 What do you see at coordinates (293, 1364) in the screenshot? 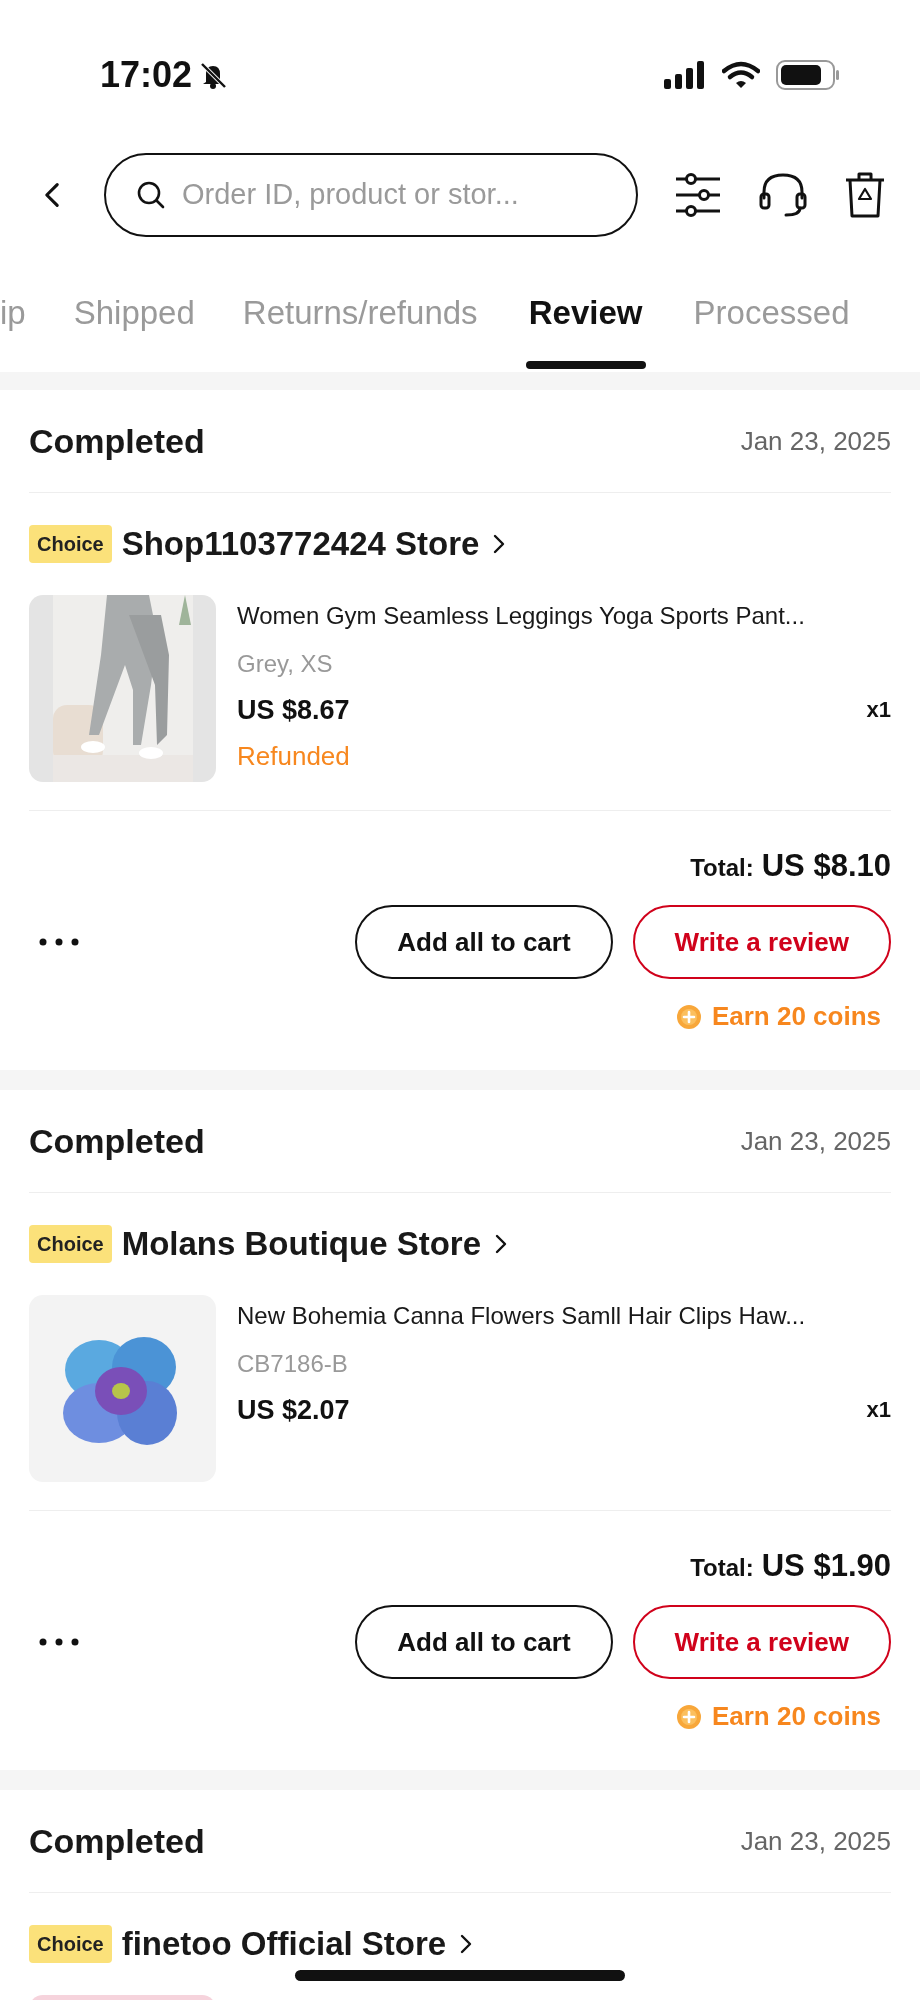
I see `product-variant: CB7186-B` at bounding box center [293, 1364].